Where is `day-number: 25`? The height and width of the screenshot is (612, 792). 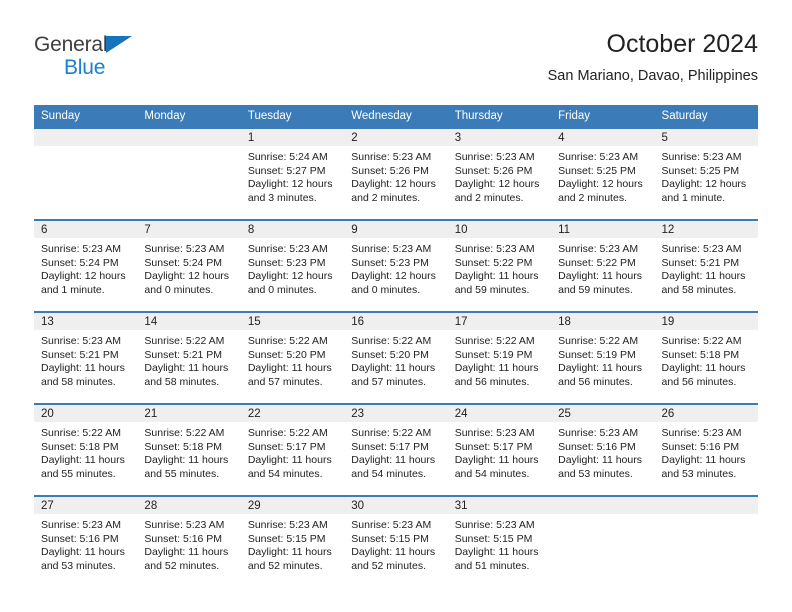 day-number: 25 is located at coordinates (603, 413).